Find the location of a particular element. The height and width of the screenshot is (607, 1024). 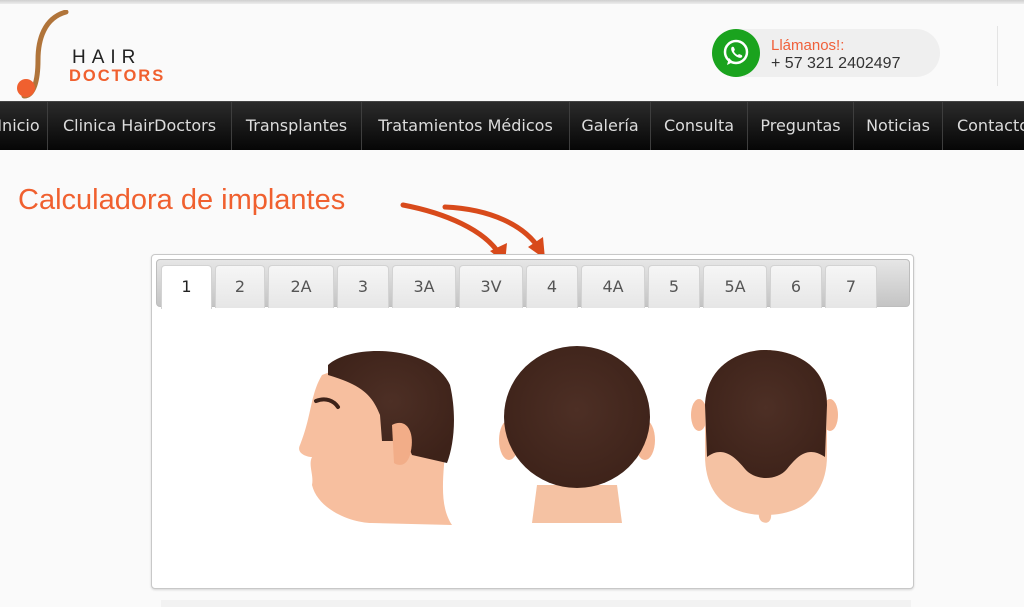

phone-number: + 57 321 2402497 is located at coordinates (835, 64).